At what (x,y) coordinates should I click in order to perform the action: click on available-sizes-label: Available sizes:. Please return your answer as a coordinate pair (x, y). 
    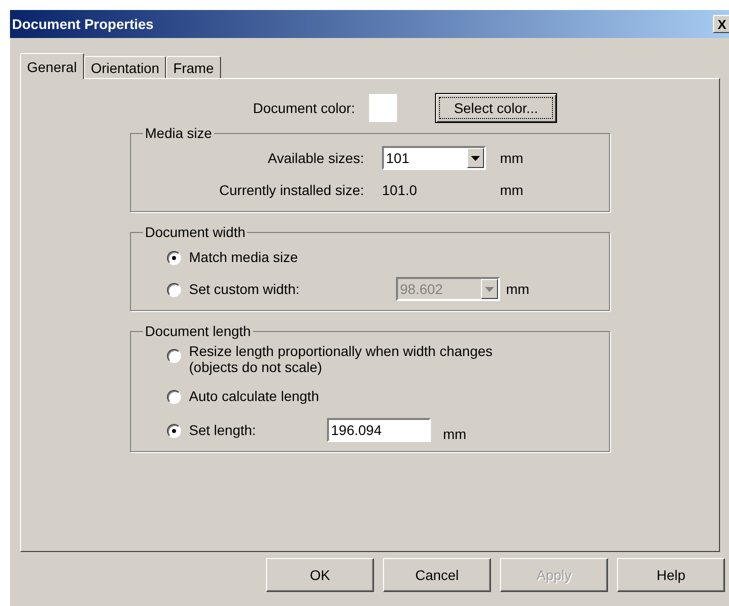
    Looking at the image, I should click on (315, 158).